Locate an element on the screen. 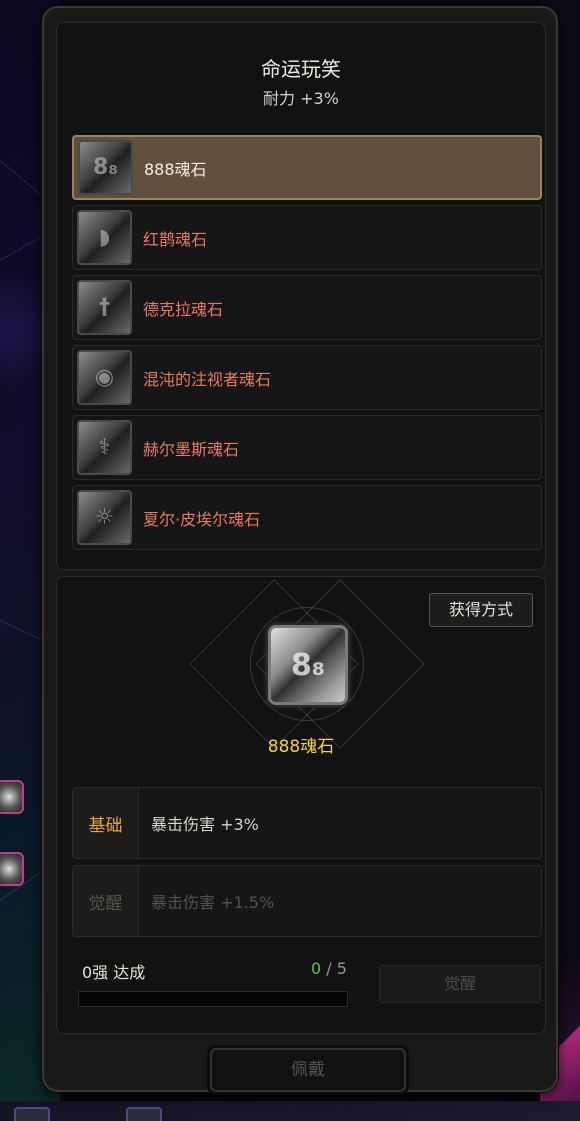 The height and width of the screenshot is (1121, 580). enhance-progress-bar is located at coordinates (213, 999).